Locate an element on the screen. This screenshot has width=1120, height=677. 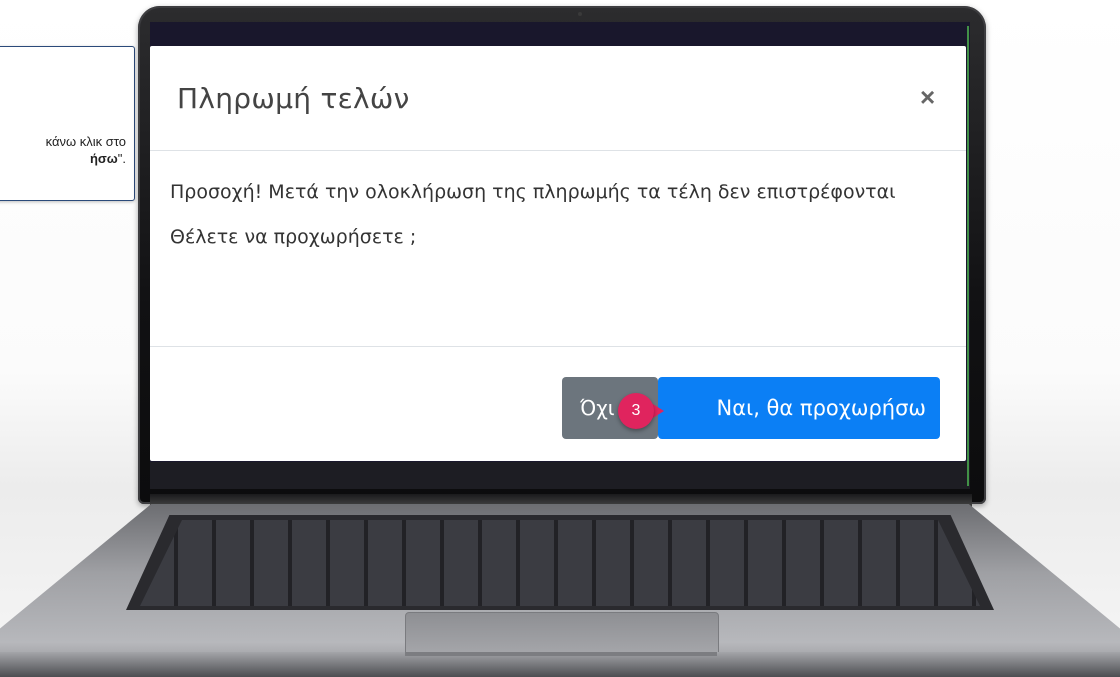
step-number-badge: 3 is located at coordinates (636, 411).